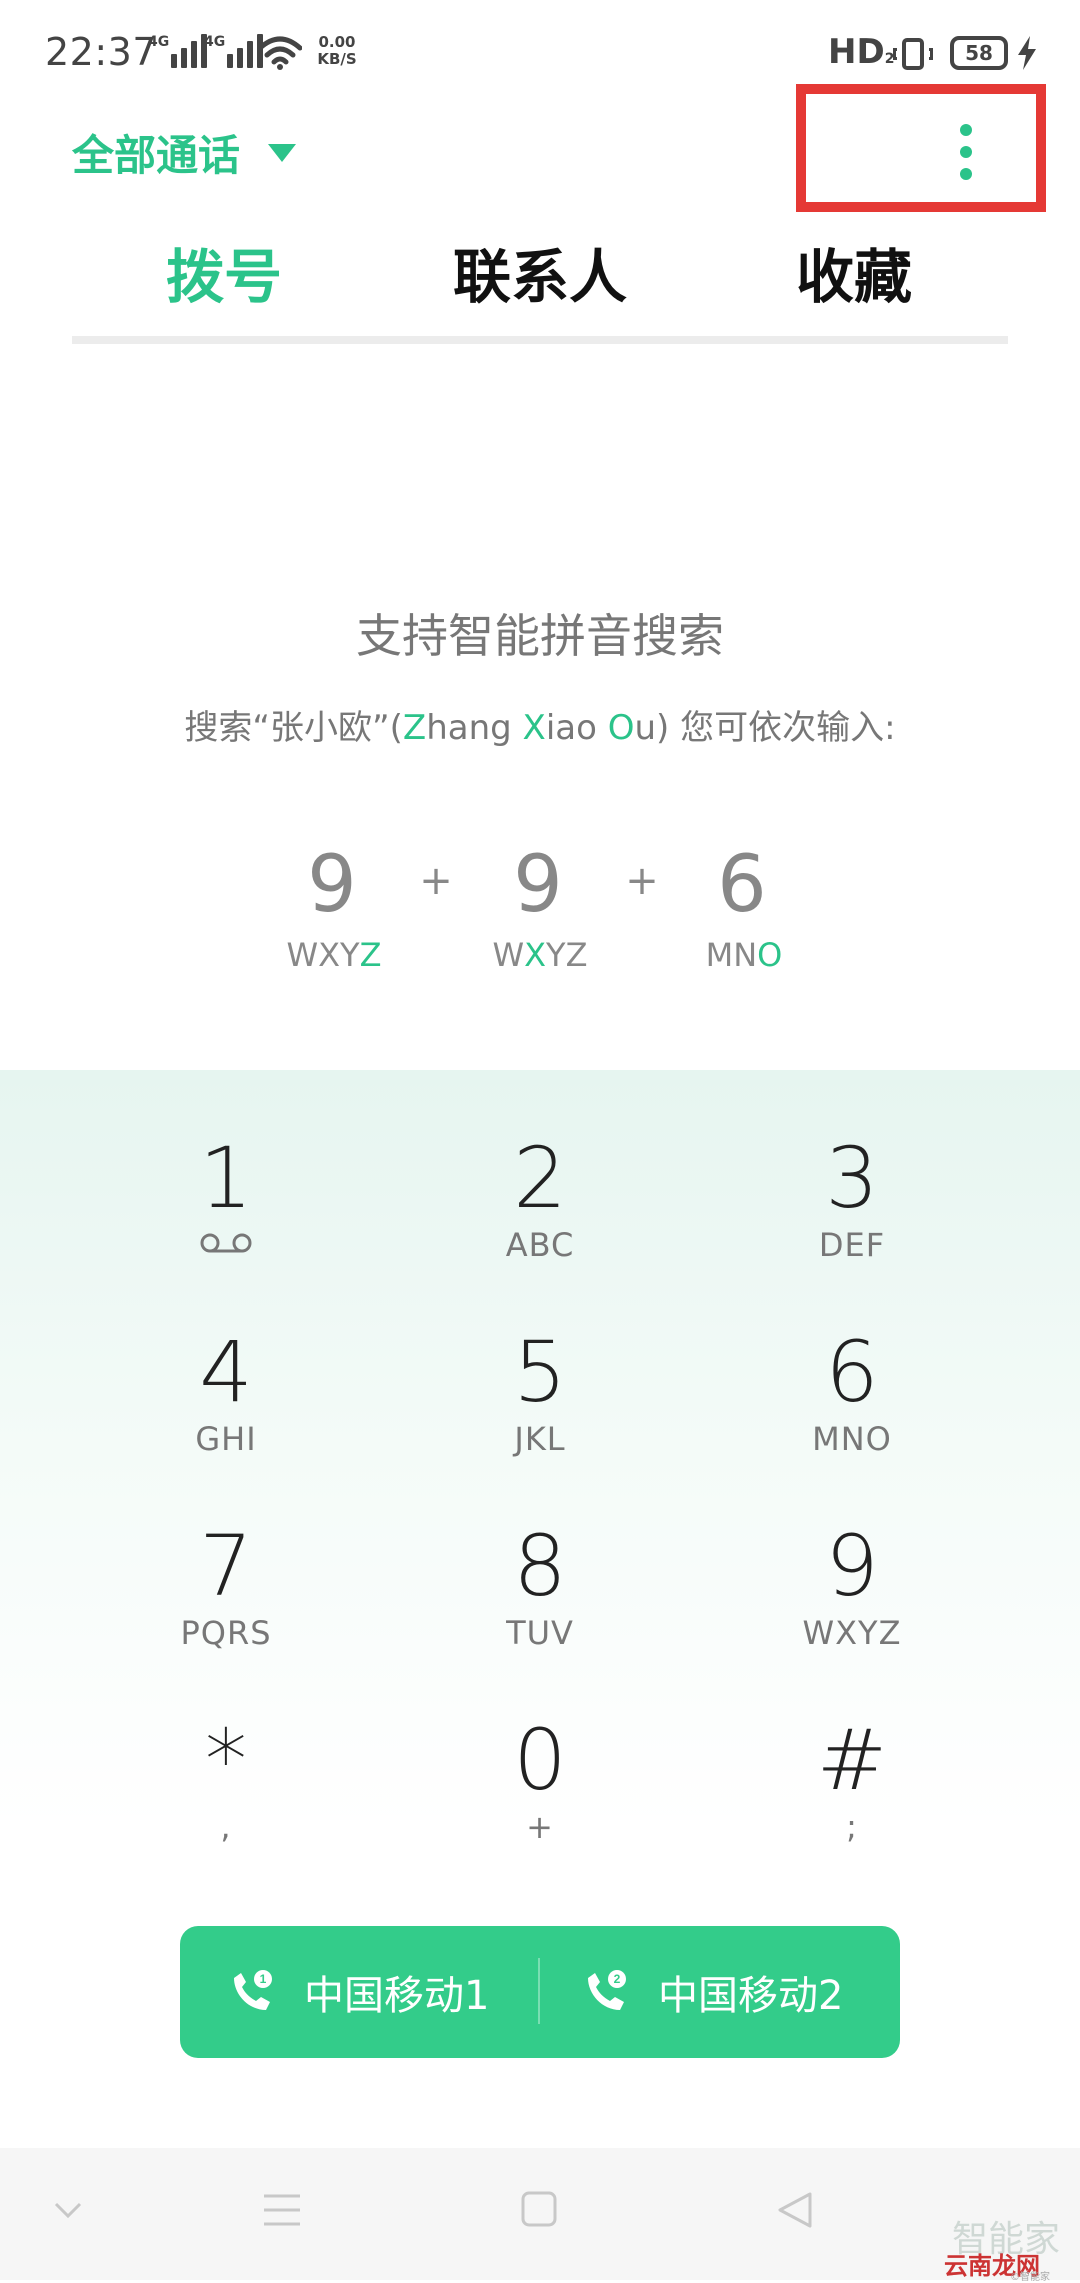 The width and height of the screenshot is (1080, 2283). I want to click on battery-icon: 58, so click(979, 53).